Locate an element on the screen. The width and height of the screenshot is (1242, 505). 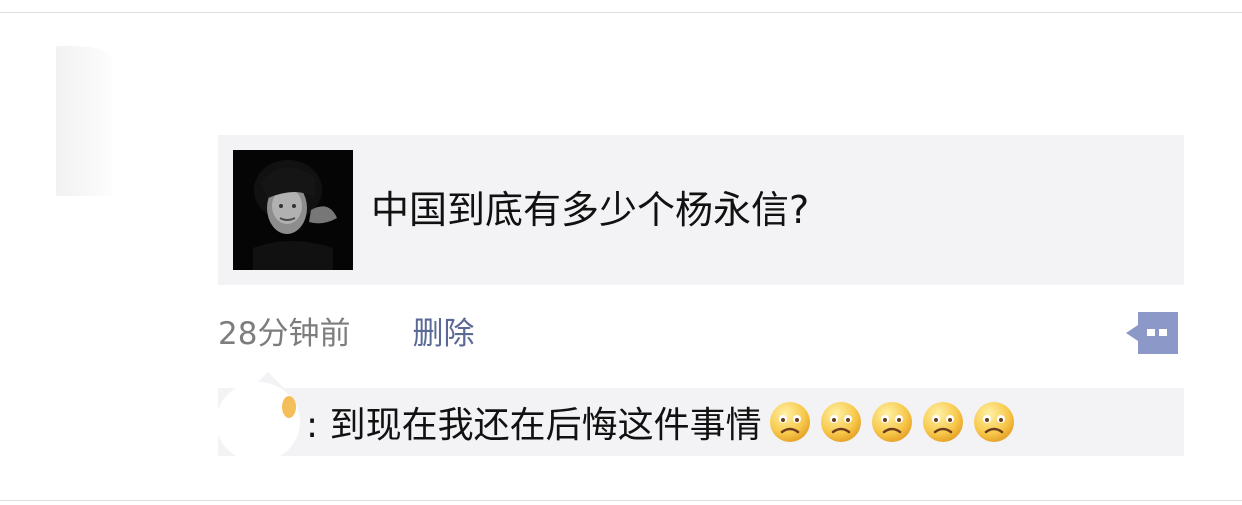
top-divider is located at coordinates (621, 12).